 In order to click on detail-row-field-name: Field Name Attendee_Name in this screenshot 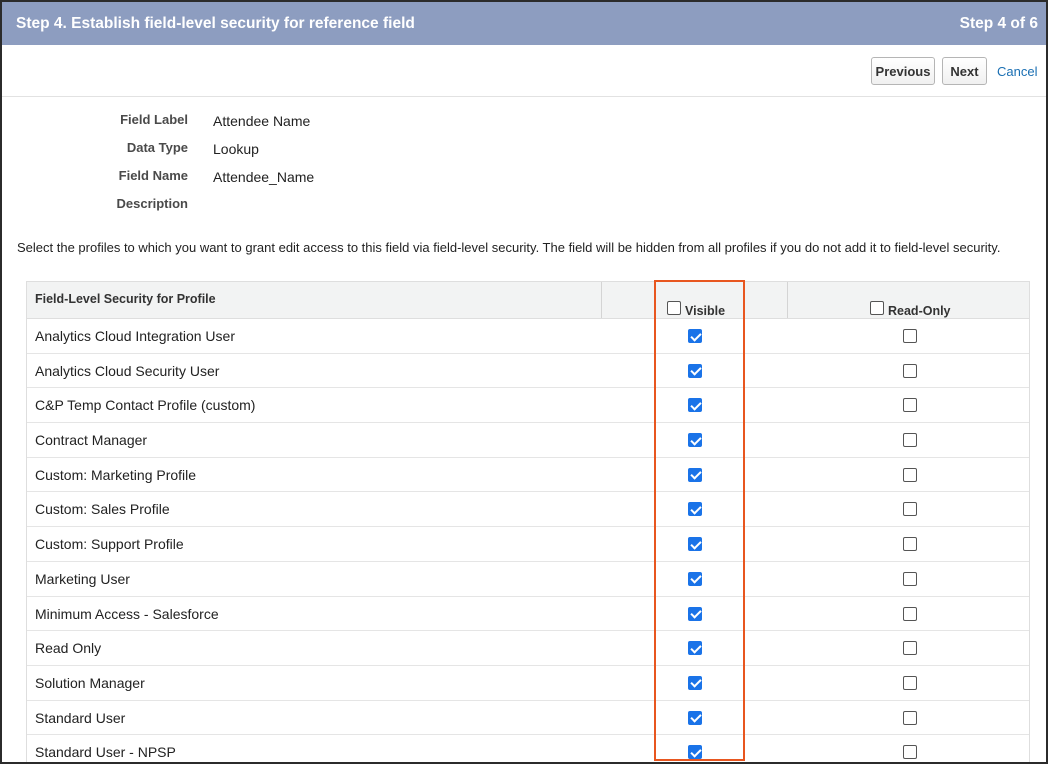, I will do `click(302, 182)`.